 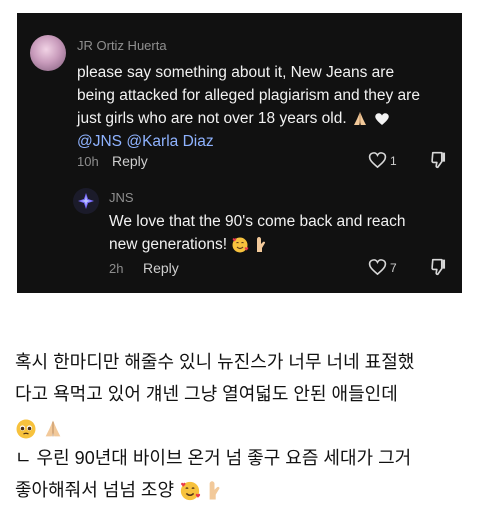 I want to click on reply-like-count: 7, so click(x=393, y=268).